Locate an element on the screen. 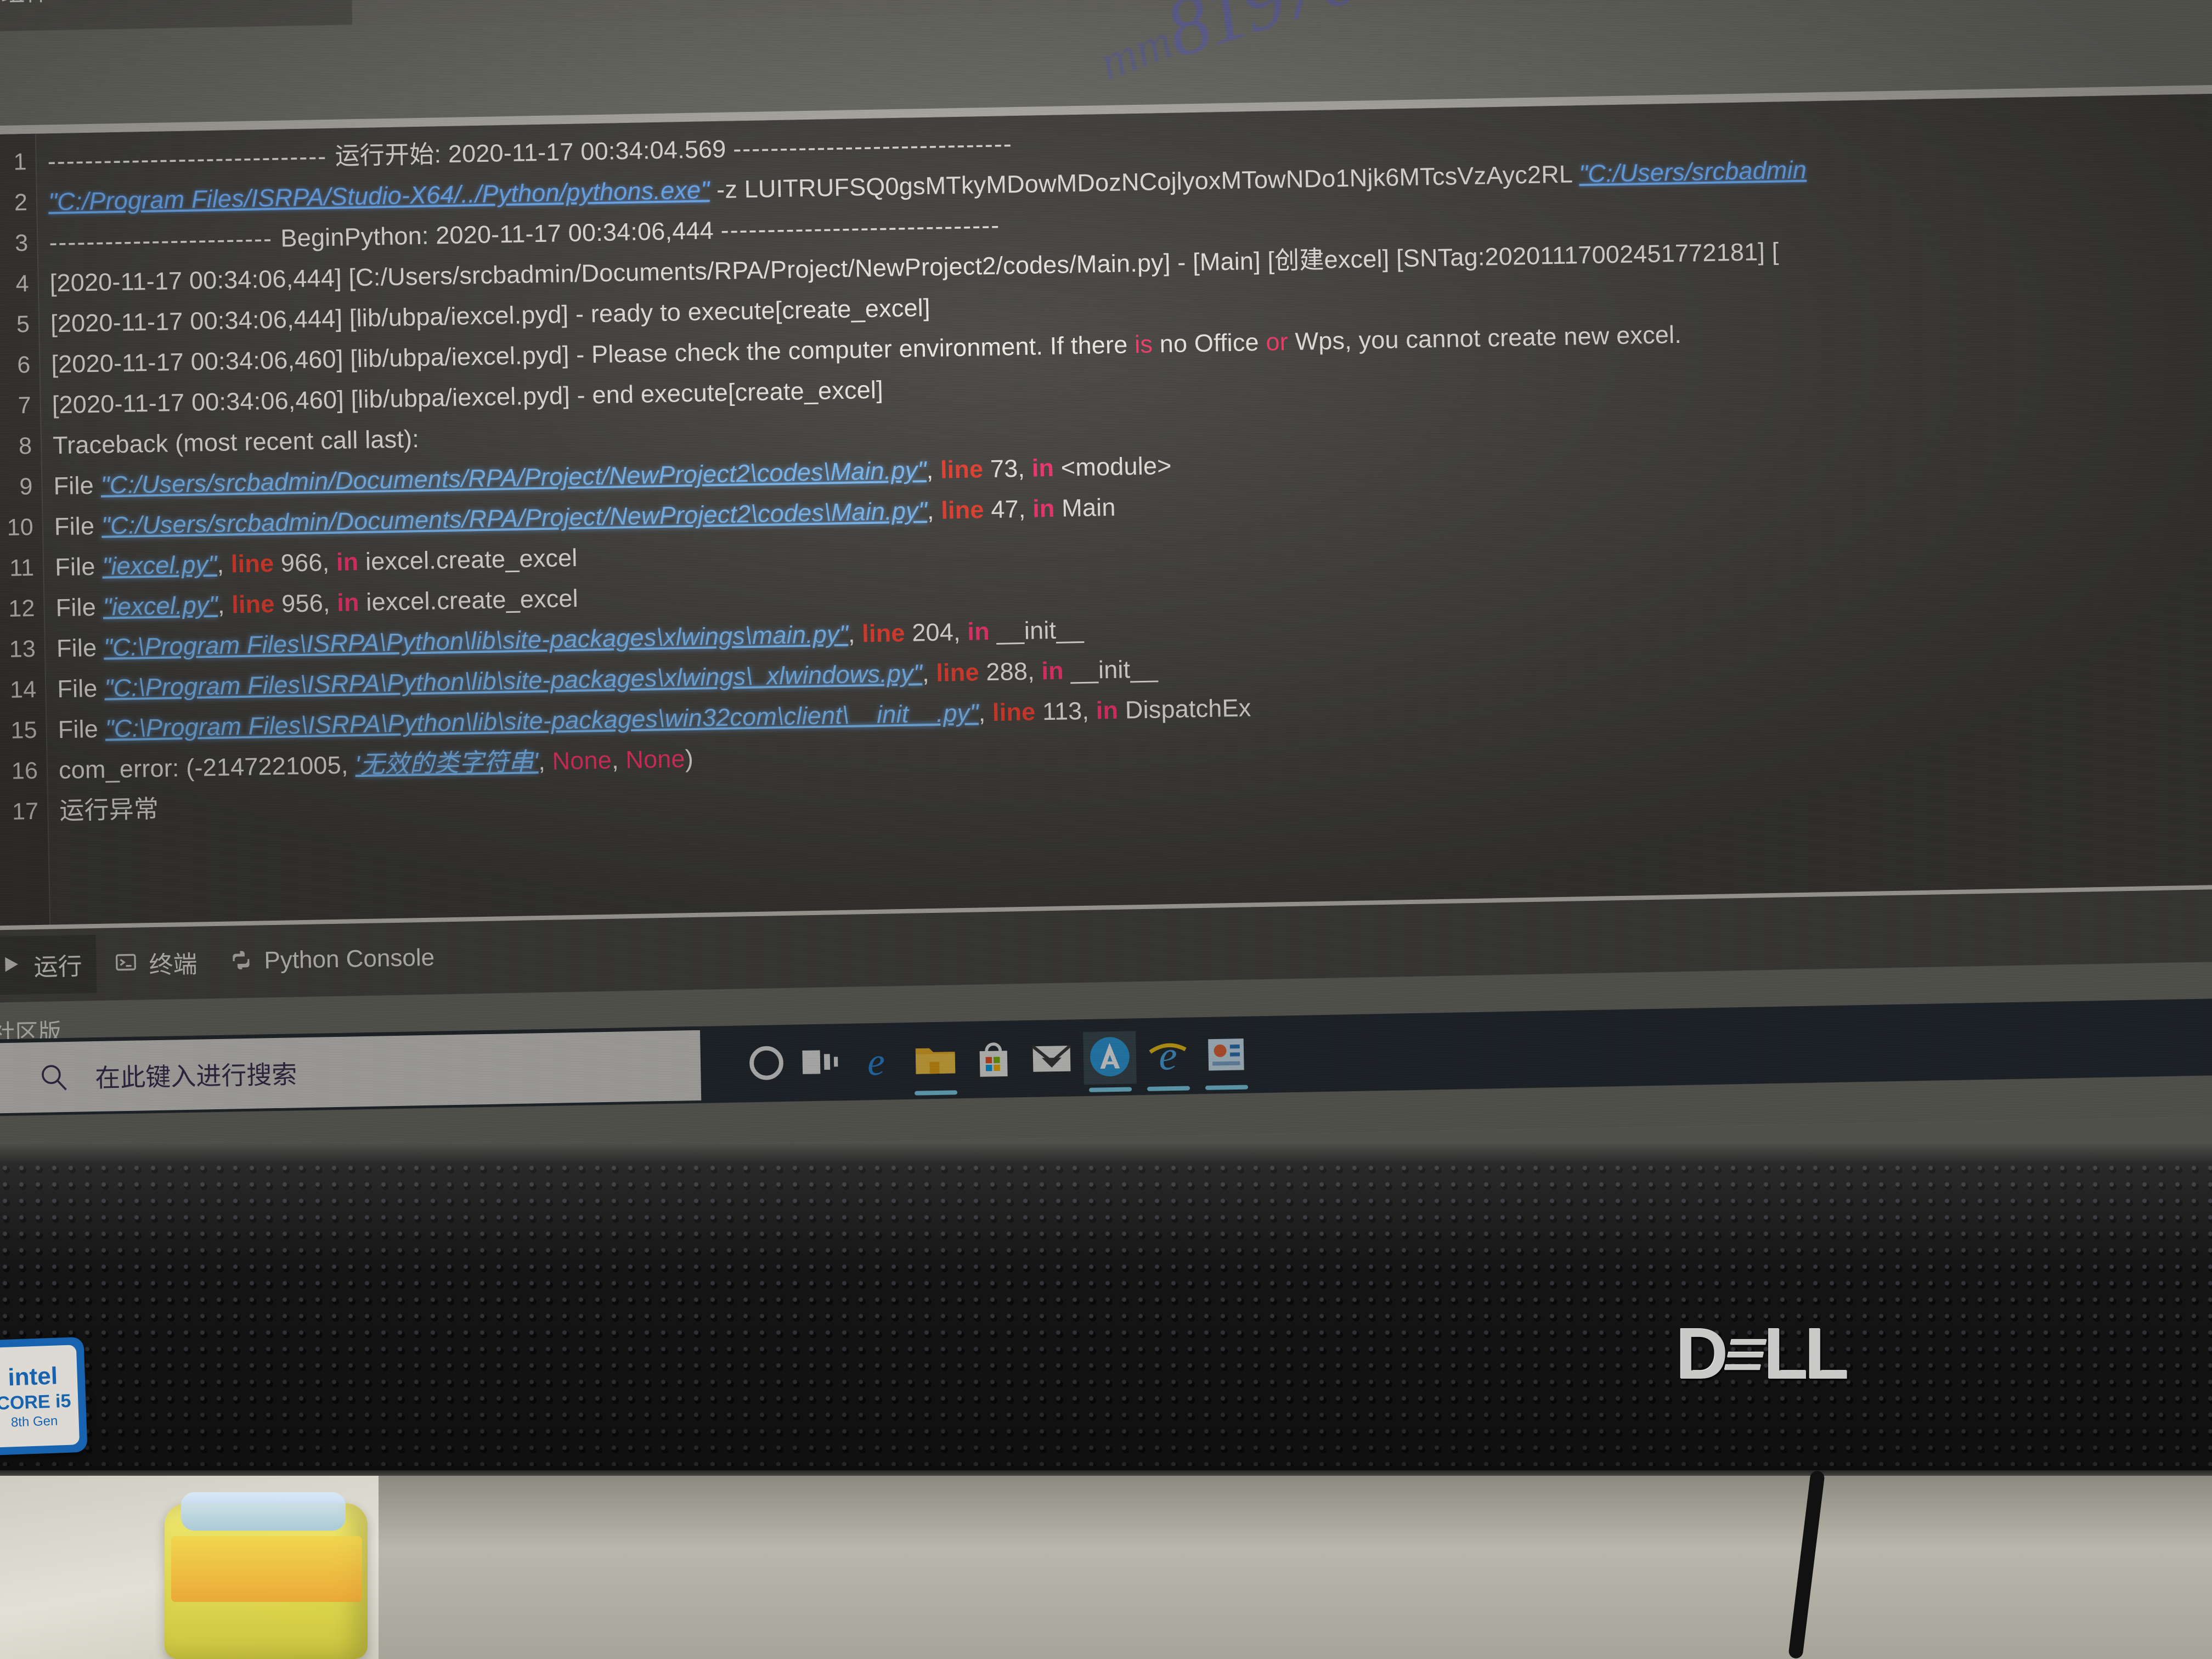 The image size is (2212, 1659). bottle-label is located at coordinates (266, 1569).